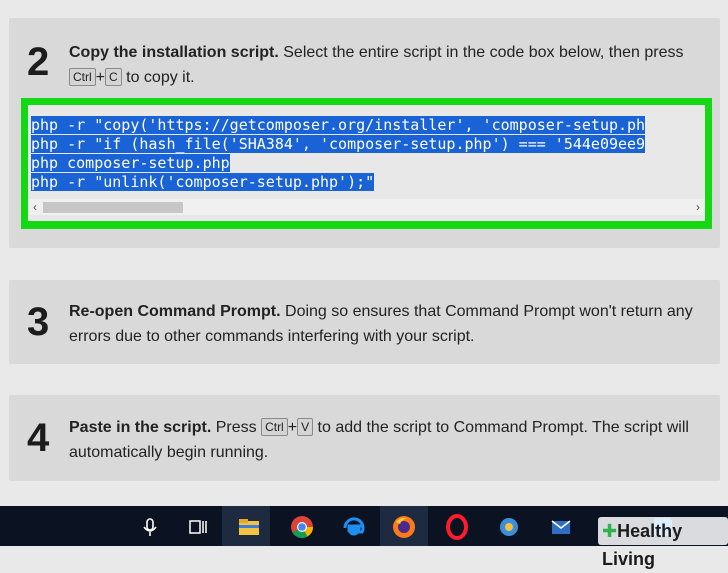 This screenshot has height=573, width=728. Describe the element at coordinates (366, 207) in the screenshot. I see `horizontal-scrollbar: ‹ ›` at that location.